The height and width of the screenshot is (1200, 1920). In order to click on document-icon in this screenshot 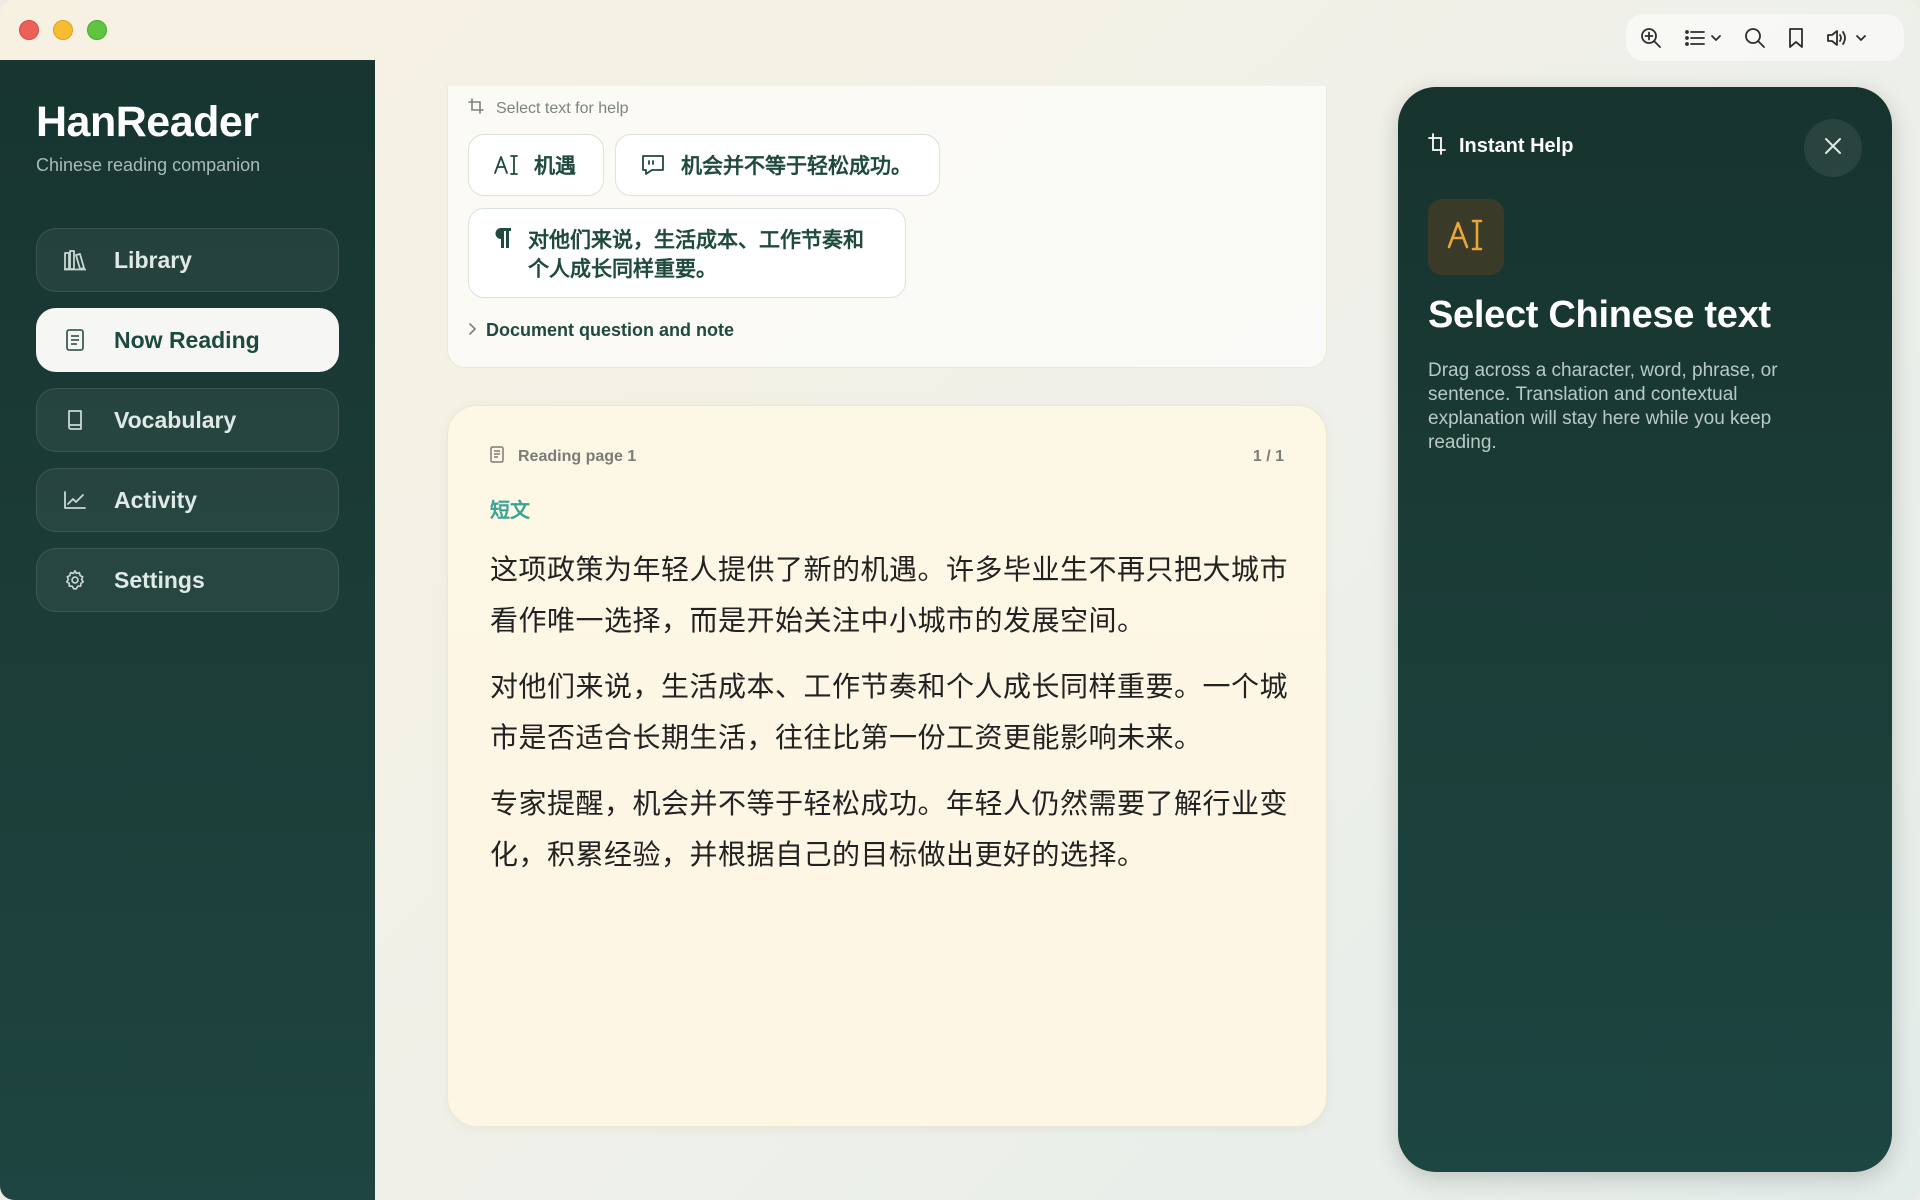, I will do `click(75, 340)`.